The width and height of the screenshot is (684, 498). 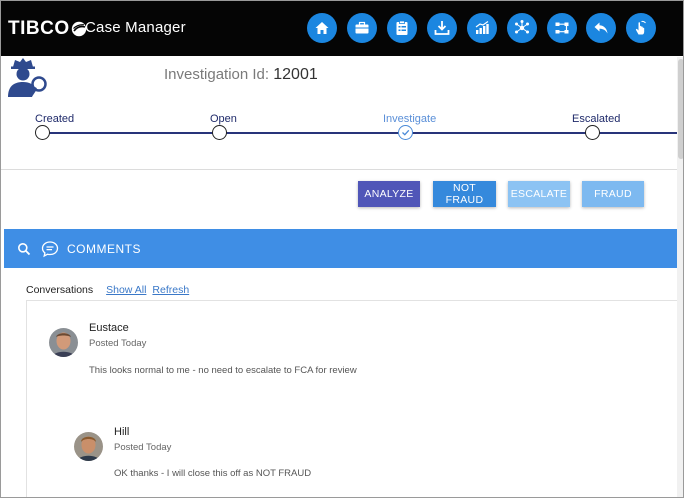 I want to click on investigation-id-label: Investigation Id:, so click(x=217, y=74).